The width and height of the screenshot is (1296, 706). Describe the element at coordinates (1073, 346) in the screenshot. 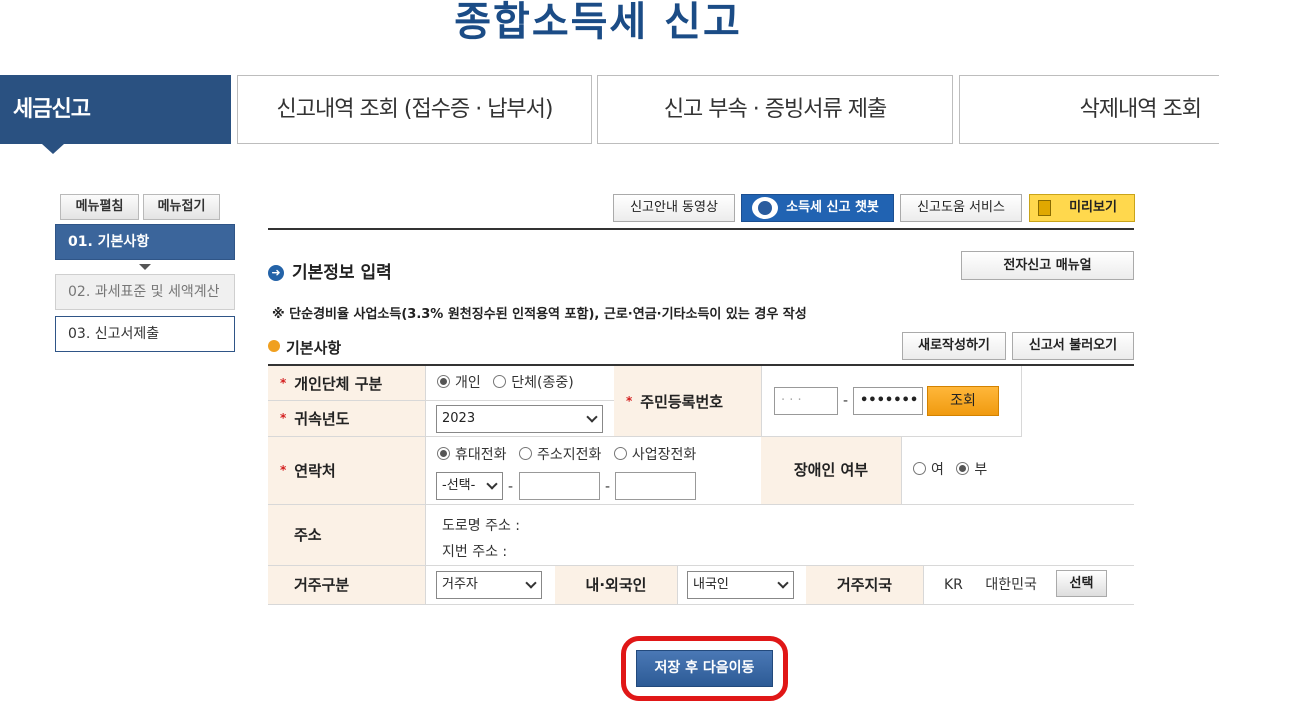

I see `load-form-button: 신고서 불러오기` at that location.